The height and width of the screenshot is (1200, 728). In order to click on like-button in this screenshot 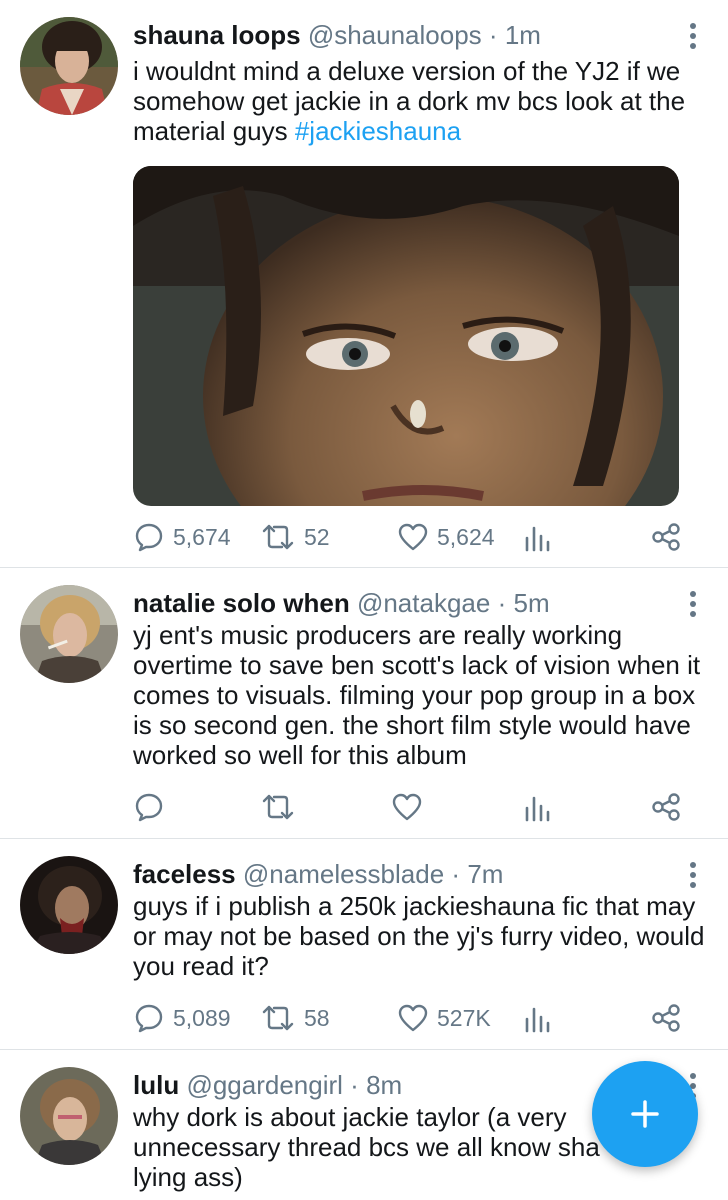, I will do `click(407, 807)`.